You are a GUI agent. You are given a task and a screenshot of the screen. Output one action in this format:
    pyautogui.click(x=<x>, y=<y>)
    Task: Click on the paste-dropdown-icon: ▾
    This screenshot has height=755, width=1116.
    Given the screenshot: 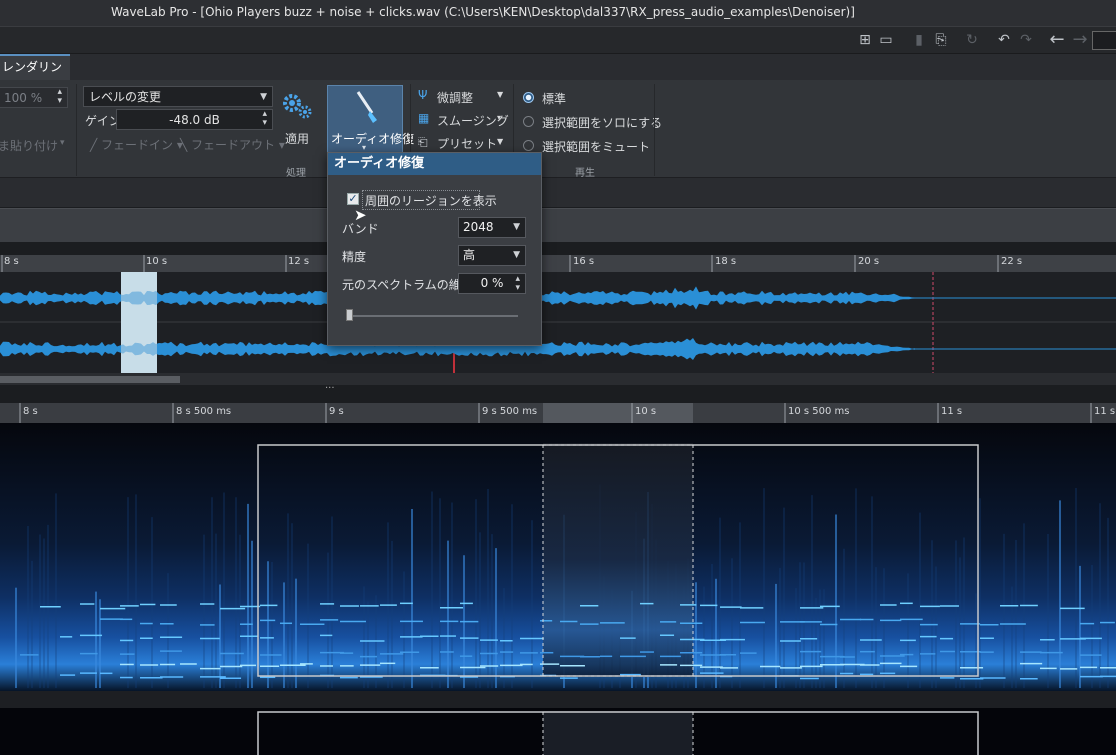 What is the action you would take?
    pyautogui.click(x=62, y=143)
    